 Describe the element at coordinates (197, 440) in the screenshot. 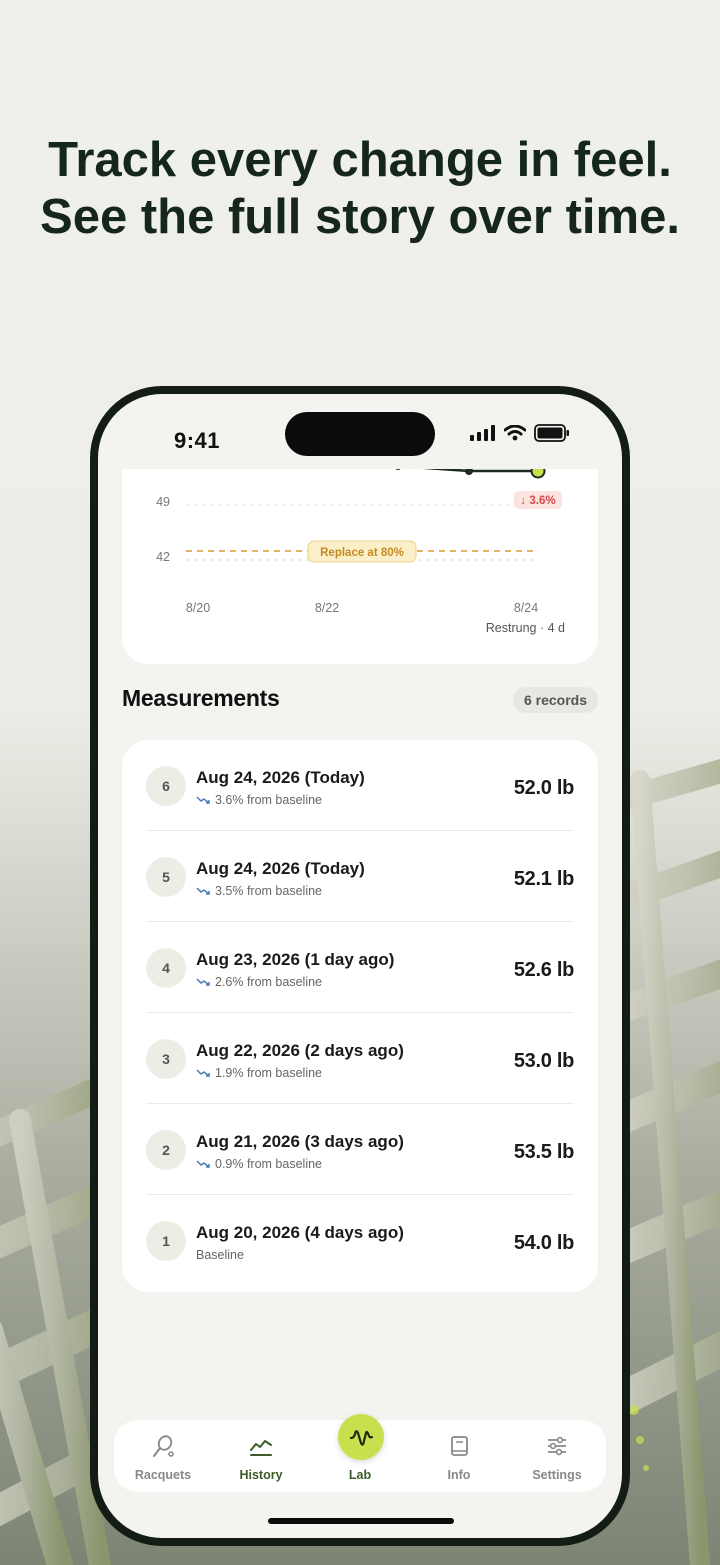

I see `status-time: 9:41` at that location.